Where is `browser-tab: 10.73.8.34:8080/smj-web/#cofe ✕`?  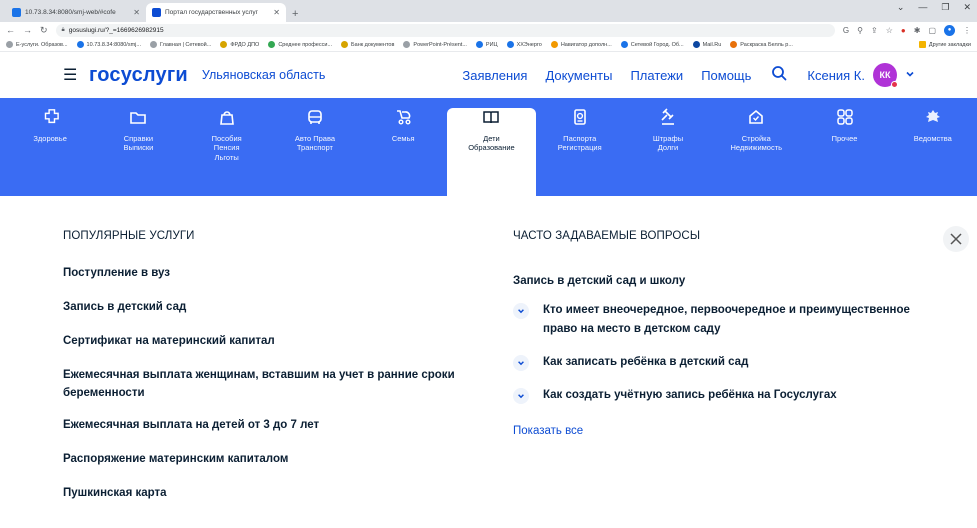 browser-tab: 10.73.8.34:8080/smj-web/#cofe ✕ is located at coordinates (76, 12).